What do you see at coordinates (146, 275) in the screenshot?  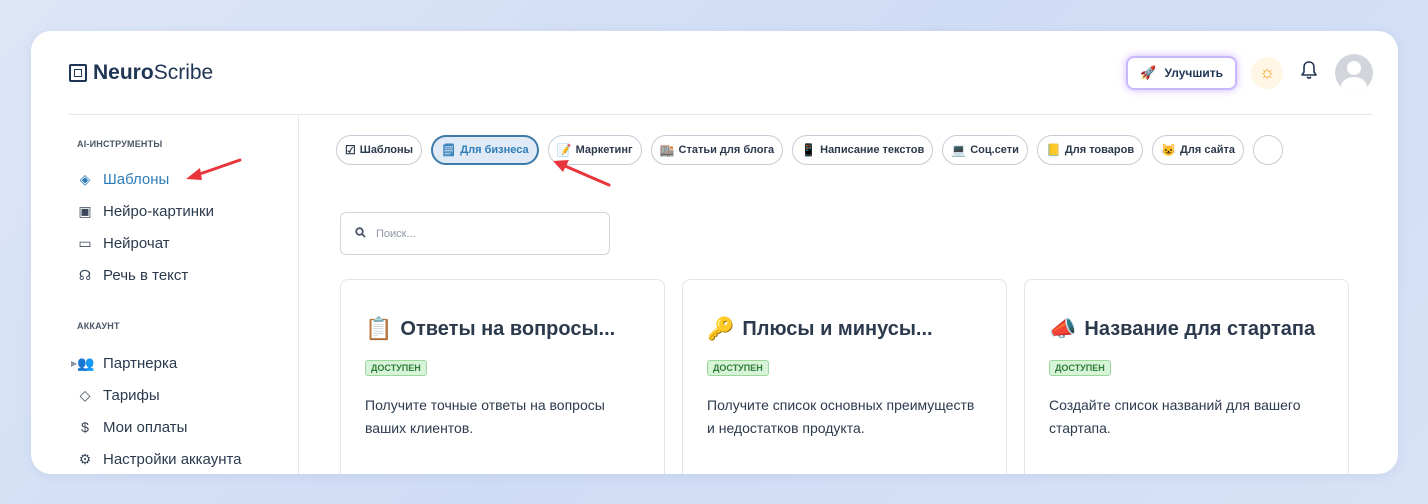 I see `sidebar-item-label: Речь в текст` at bounding box center [146, 275].